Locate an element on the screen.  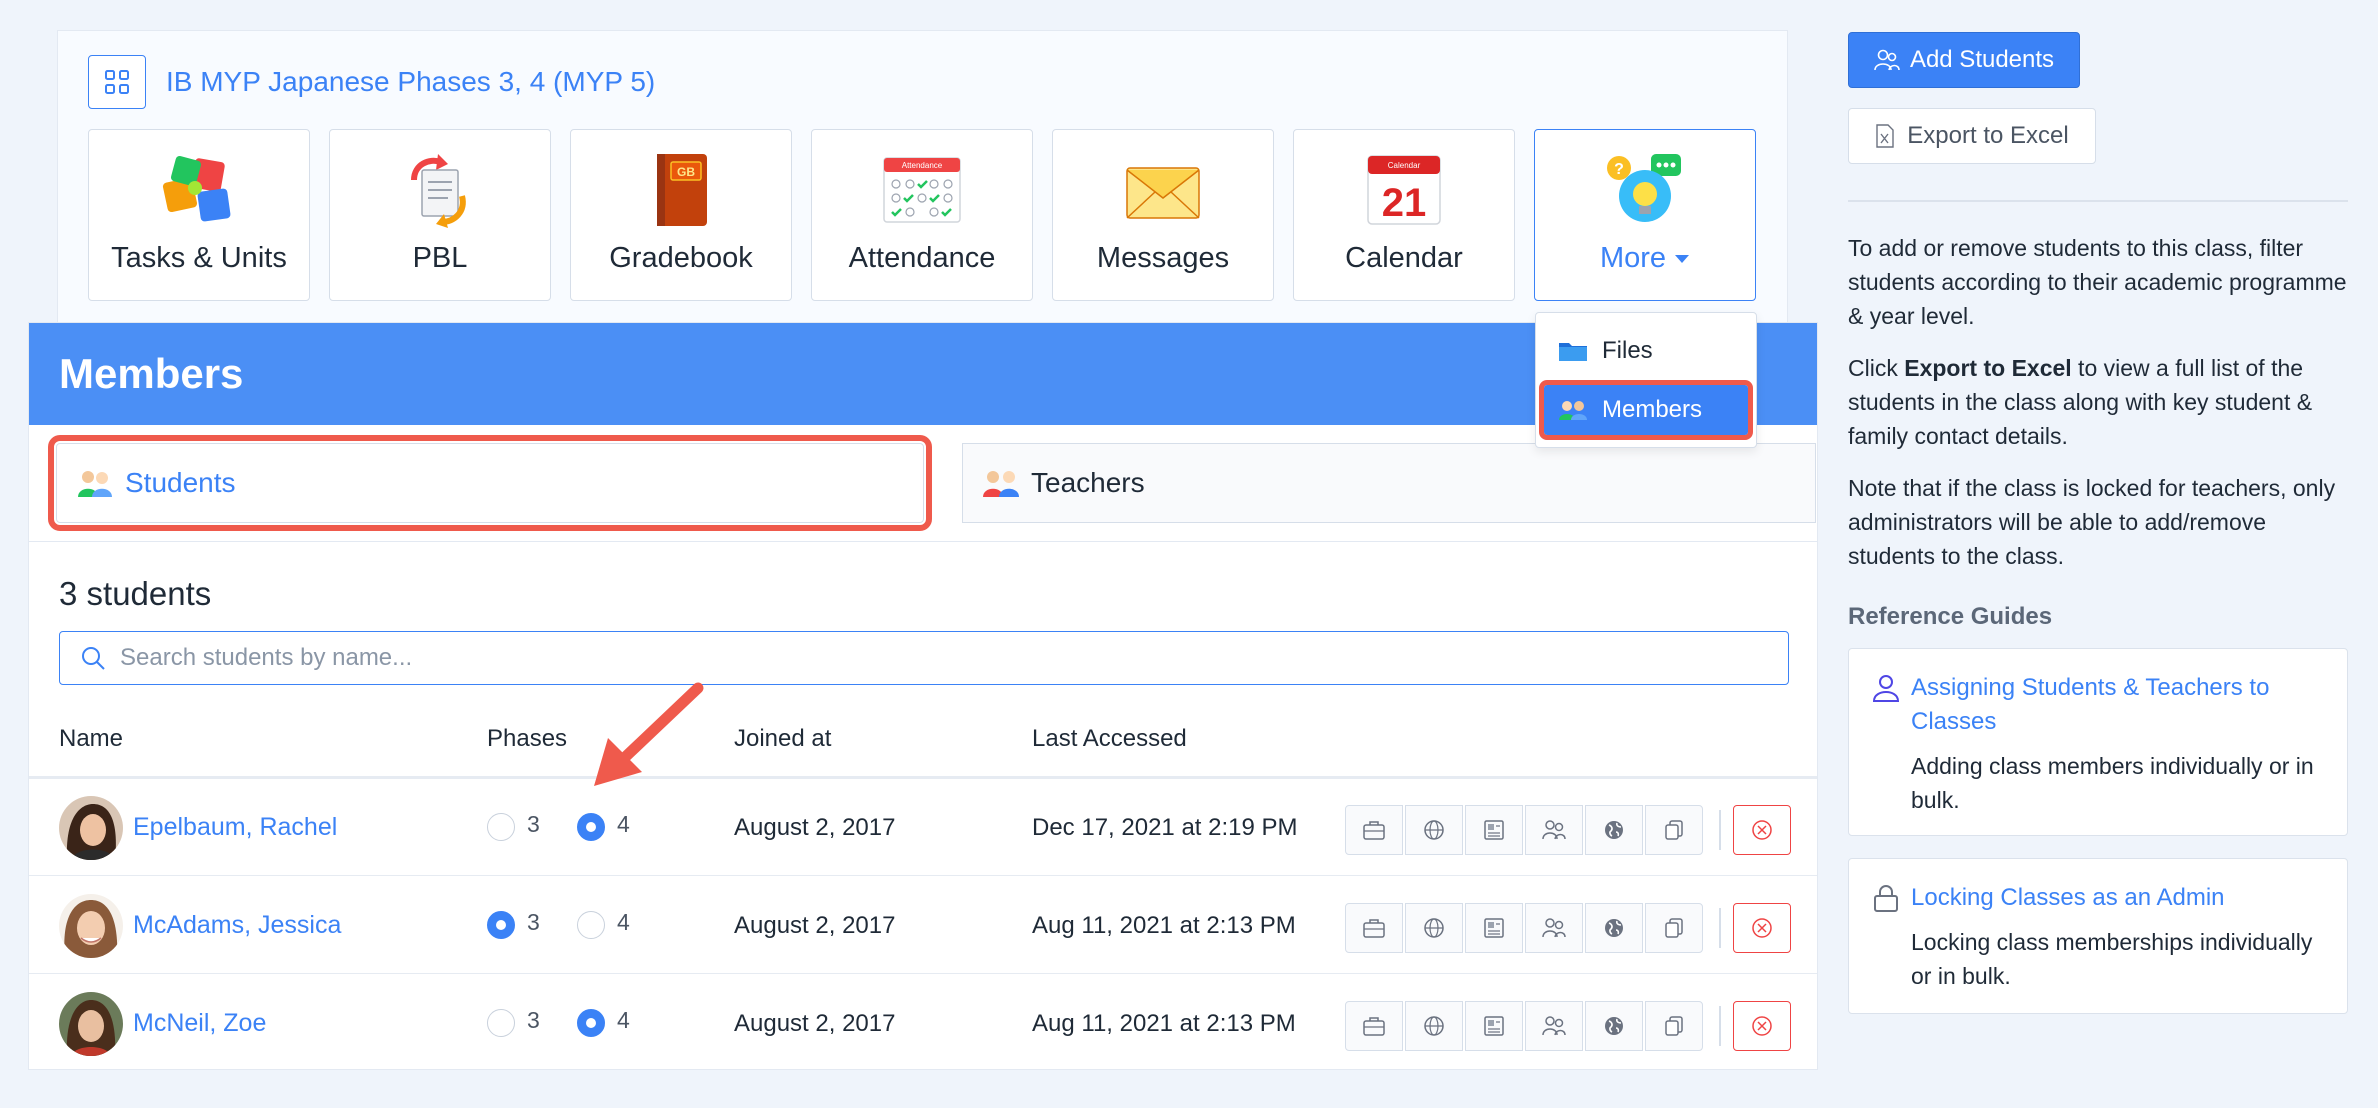
tab-label: Teachers is located at coordinates (1088, 482).